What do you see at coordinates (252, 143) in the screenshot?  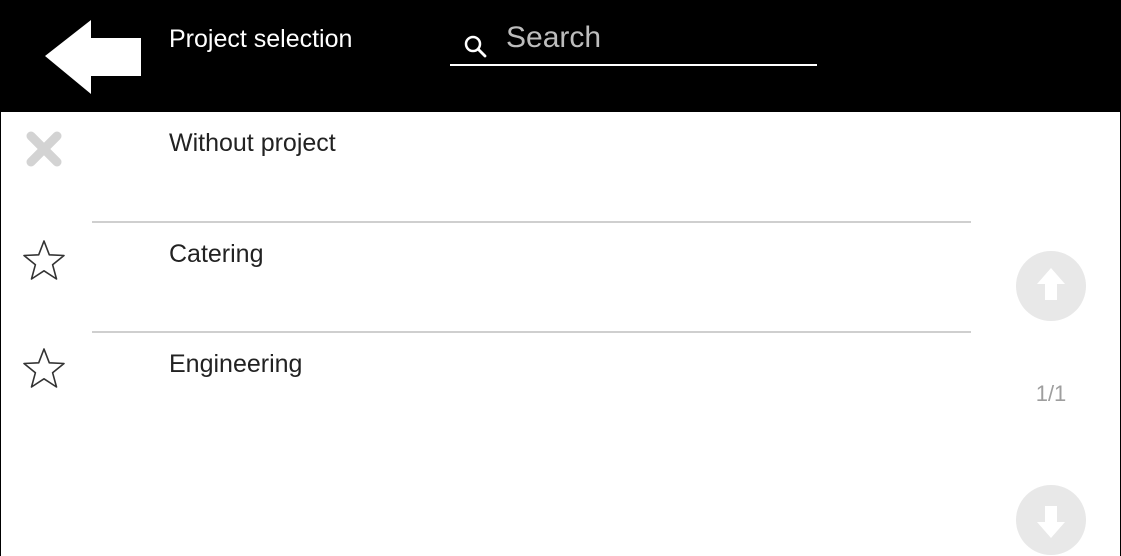 I see `project-label: Without project` at bounding box center [252, 143].